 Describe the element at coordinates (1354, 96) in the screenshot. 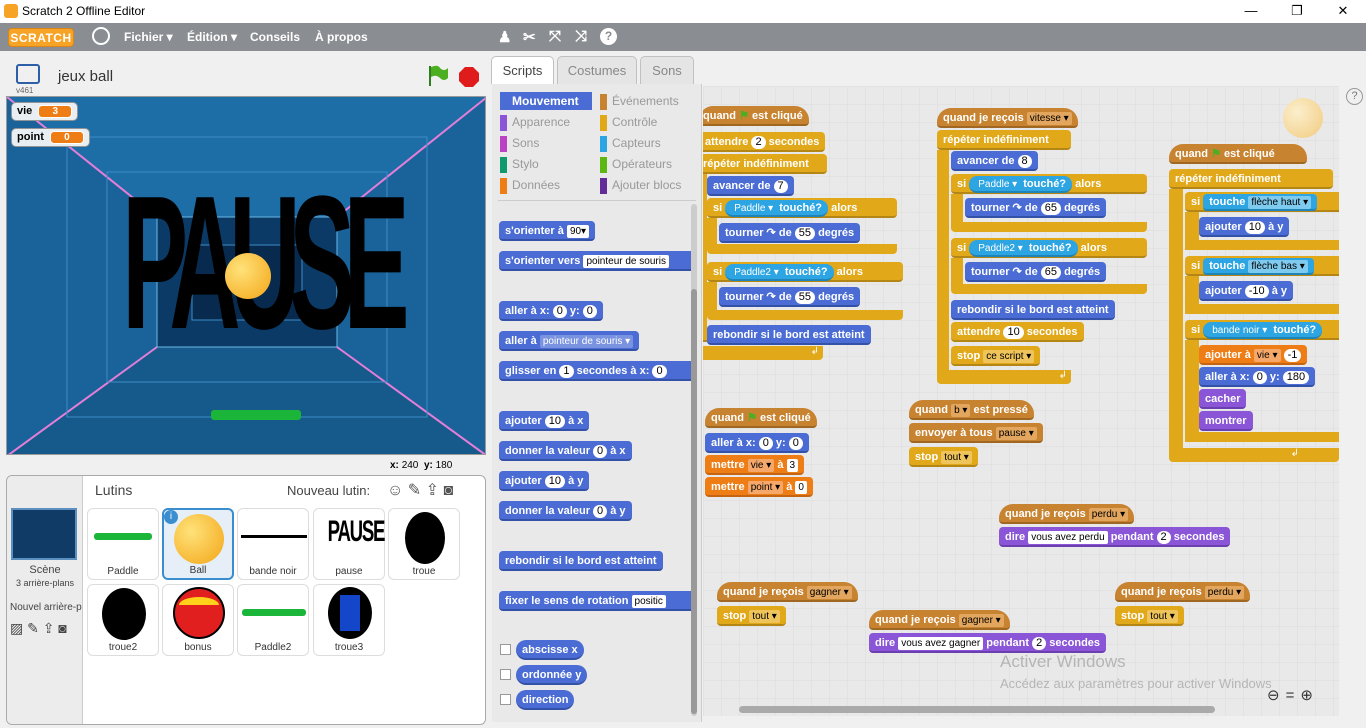

I see `help-panel-icon: ?` at that location.